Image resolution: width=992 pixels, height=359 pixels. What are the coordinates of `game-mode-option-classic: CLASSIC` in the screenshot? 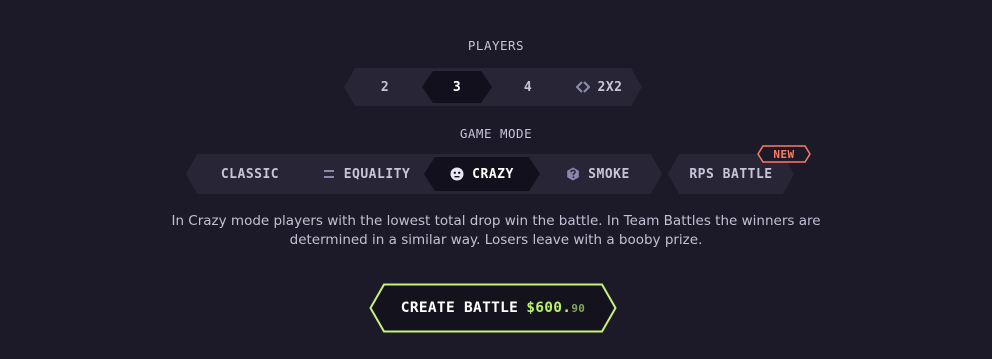 It's located at (250, 174).